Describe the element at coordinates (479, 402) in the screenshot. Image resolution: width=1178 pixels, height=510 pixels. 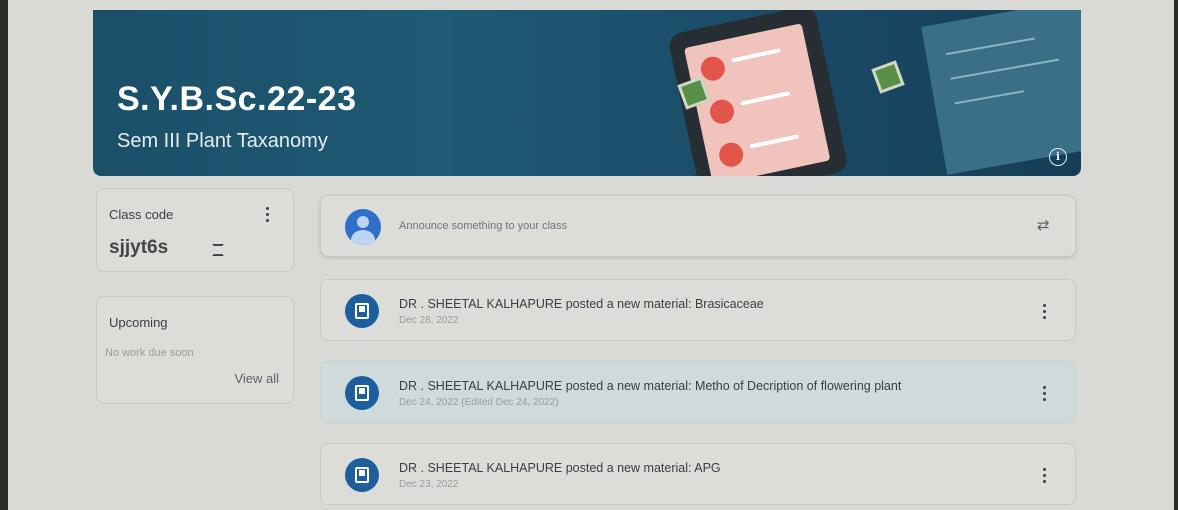
I see `post-date: Dec 24, 2022 (Edited Dec 24, 2022)` at that location.